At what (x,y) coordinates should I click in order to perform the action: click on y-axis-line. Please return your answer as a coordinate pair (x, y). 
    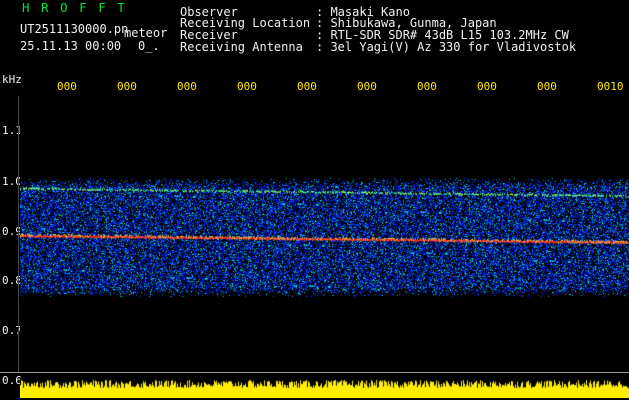
    Looking at the image, I should click on (18, 234).